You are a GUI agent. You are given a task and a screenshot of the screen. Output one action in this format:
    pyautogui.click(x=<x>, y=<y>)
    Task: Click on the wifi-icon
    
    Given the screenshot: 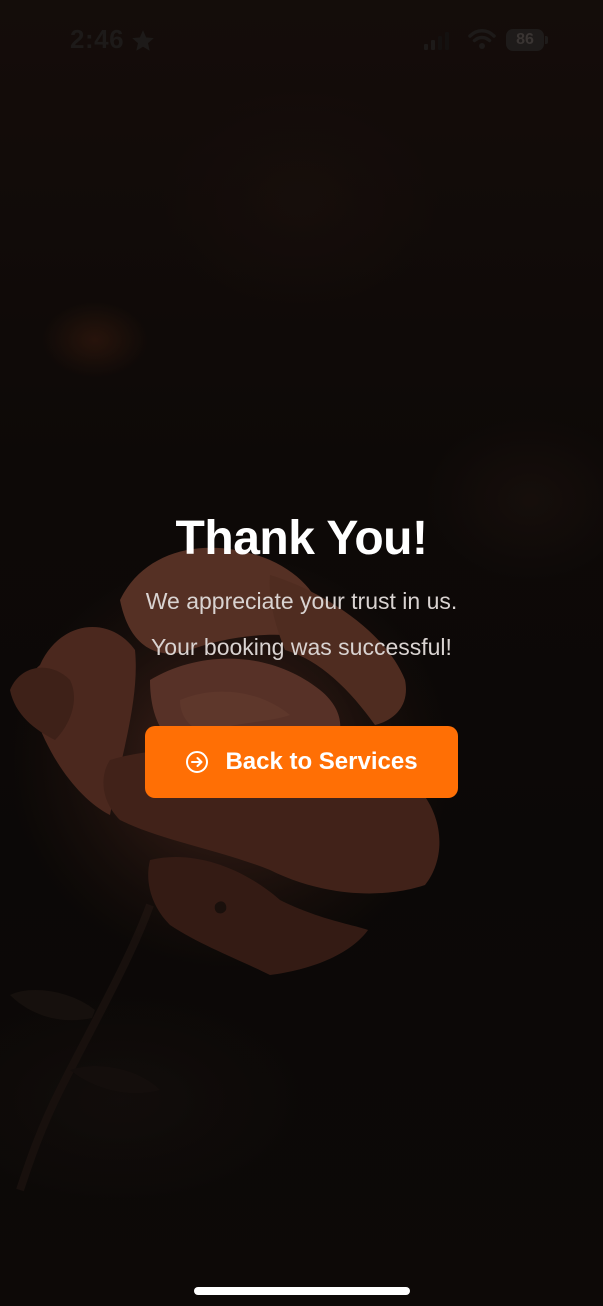 What is the action you would take?
    pyautogui.click(x=482, y=39)
    